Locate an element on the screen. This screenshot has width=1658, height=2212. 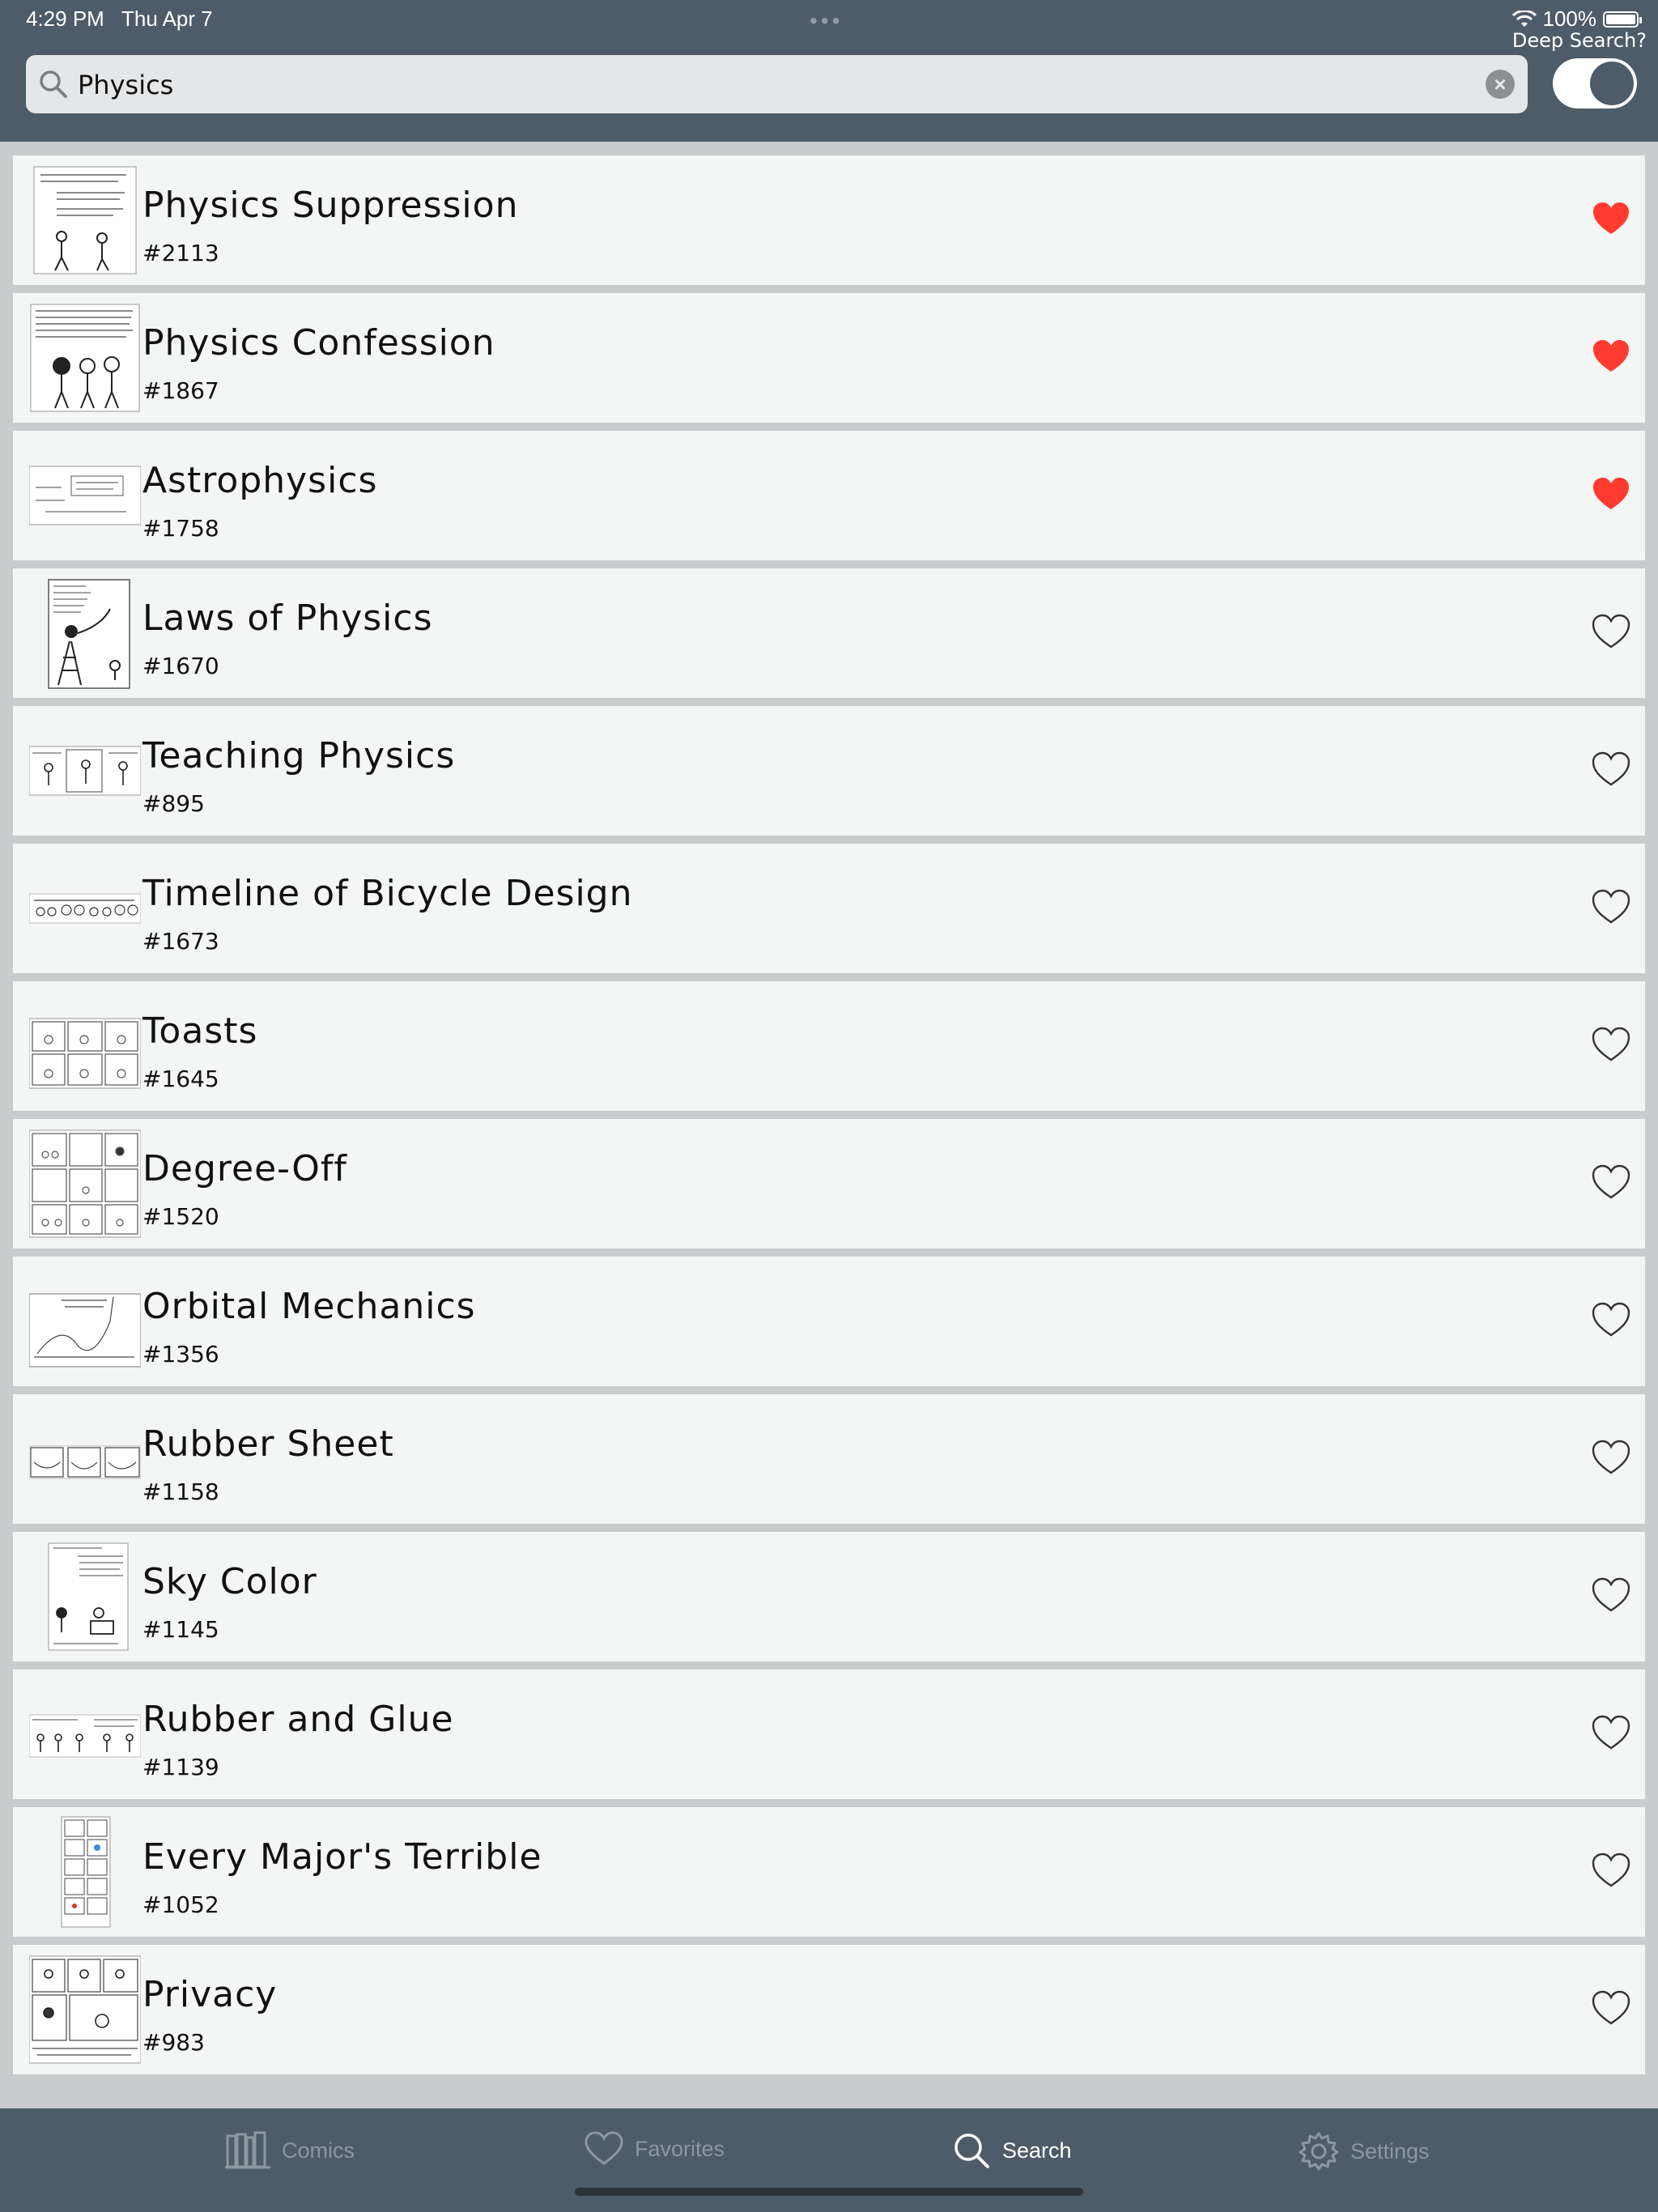
result-row: Degree-Off #1520 is located at coordinates (829, 1184).